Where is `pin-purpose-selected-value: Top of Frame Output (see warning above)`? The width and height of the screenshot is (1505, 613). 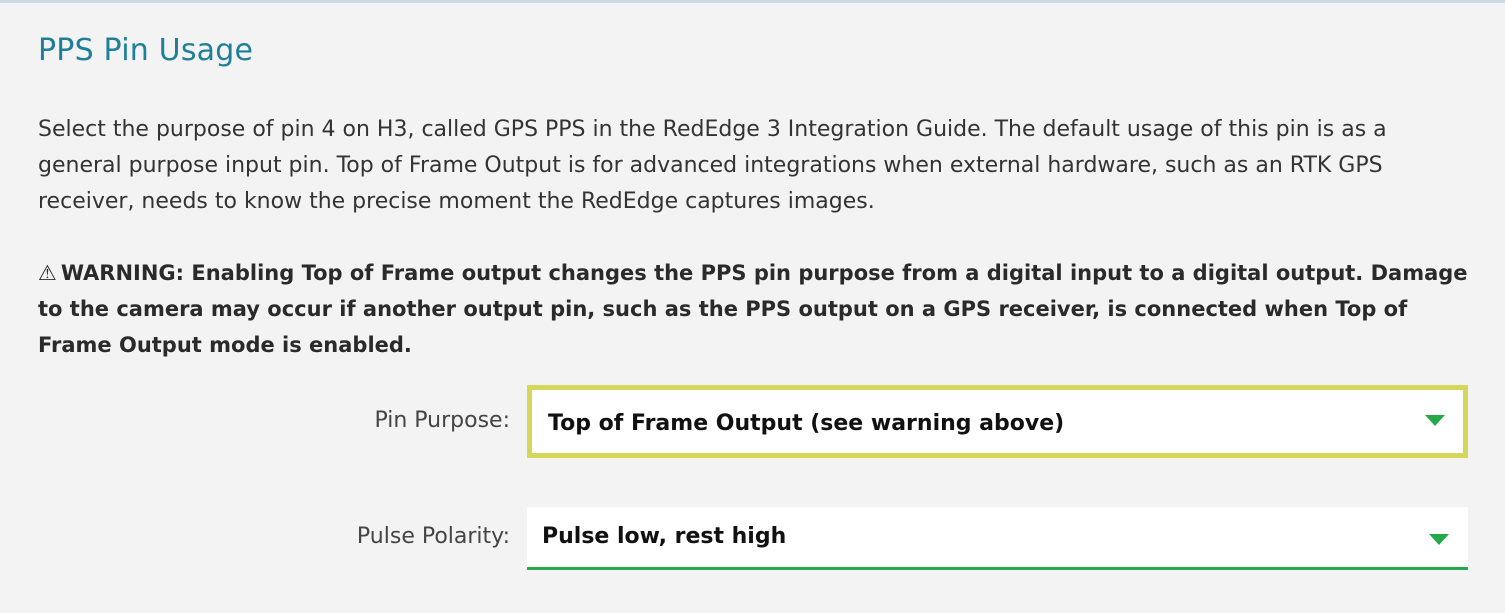 pin-purpose-selected-value: Top of Frame Output (see warning above) is located at coordinates (806, 423).